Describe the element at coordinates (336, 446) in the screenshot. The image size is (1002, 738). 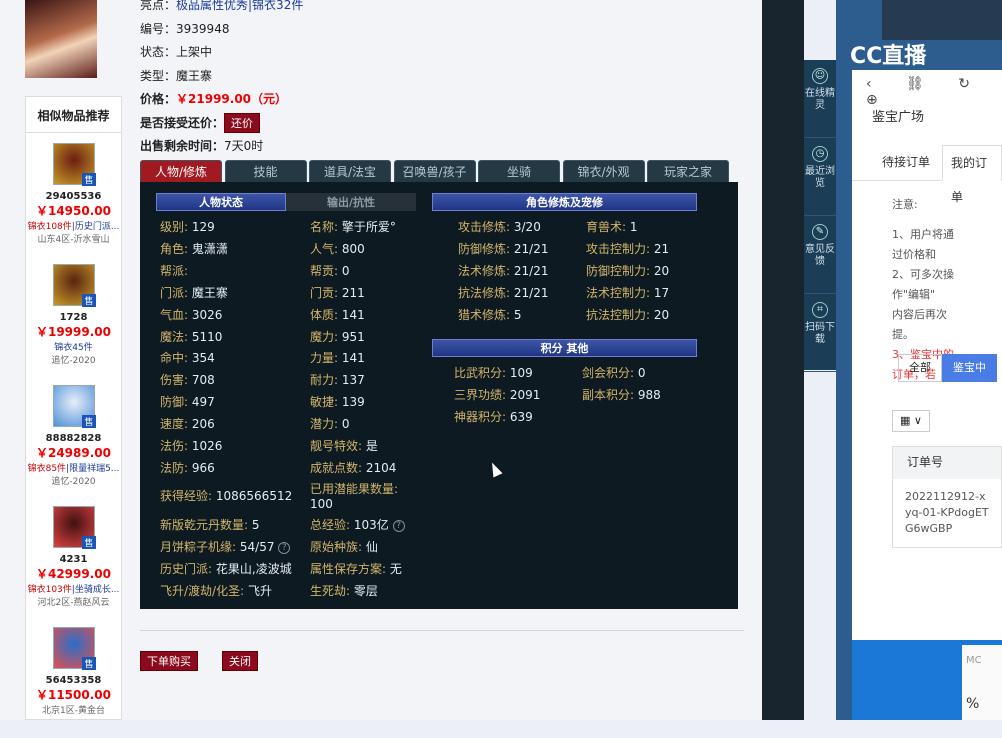
I see `field-label: 靓号特效:` at that location.